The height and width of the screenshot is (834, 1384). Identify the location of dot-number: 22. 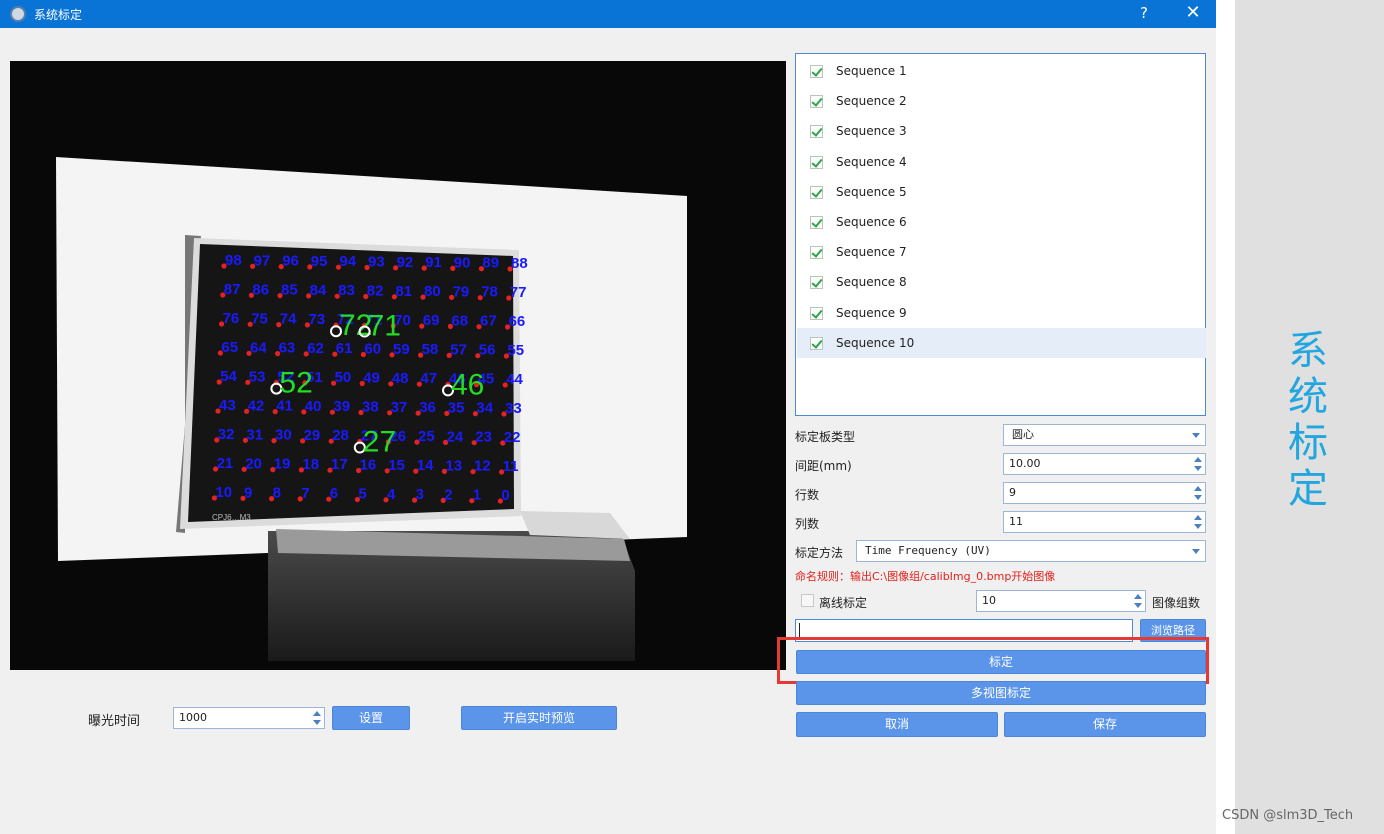
(512, 437).